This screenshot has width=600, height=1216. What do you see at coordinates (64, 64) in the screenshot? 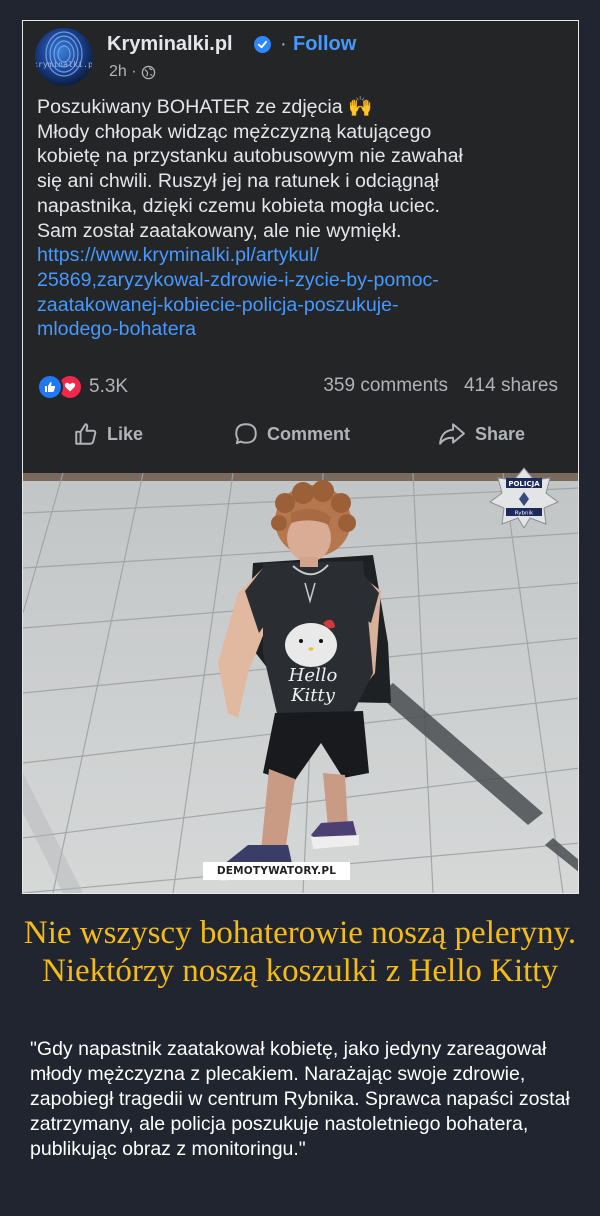
I see `avatar-label: kryminalki.pl` at bounding box center [64, 64].